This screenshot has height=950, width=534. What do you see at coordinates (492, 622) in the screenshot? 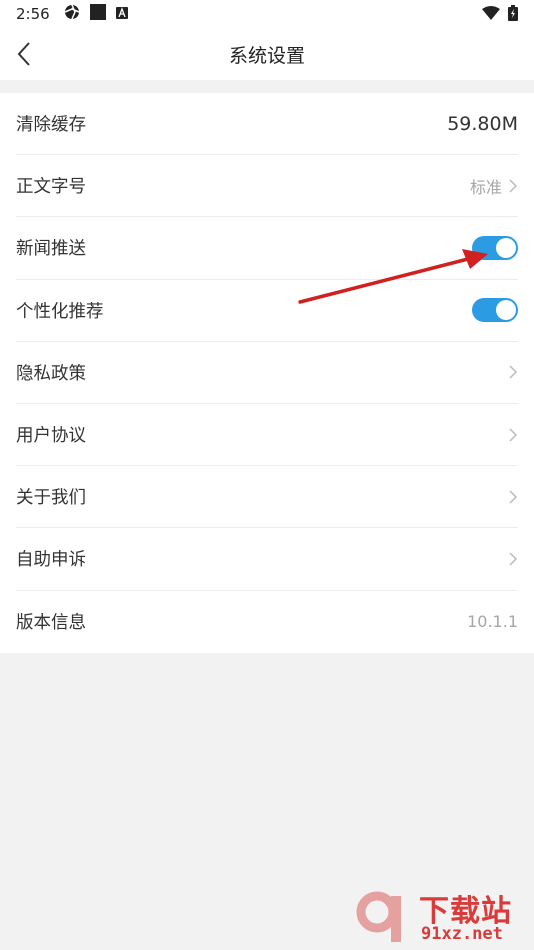
I see `version-value: 10.1.1` at bounding box center [492, 622].